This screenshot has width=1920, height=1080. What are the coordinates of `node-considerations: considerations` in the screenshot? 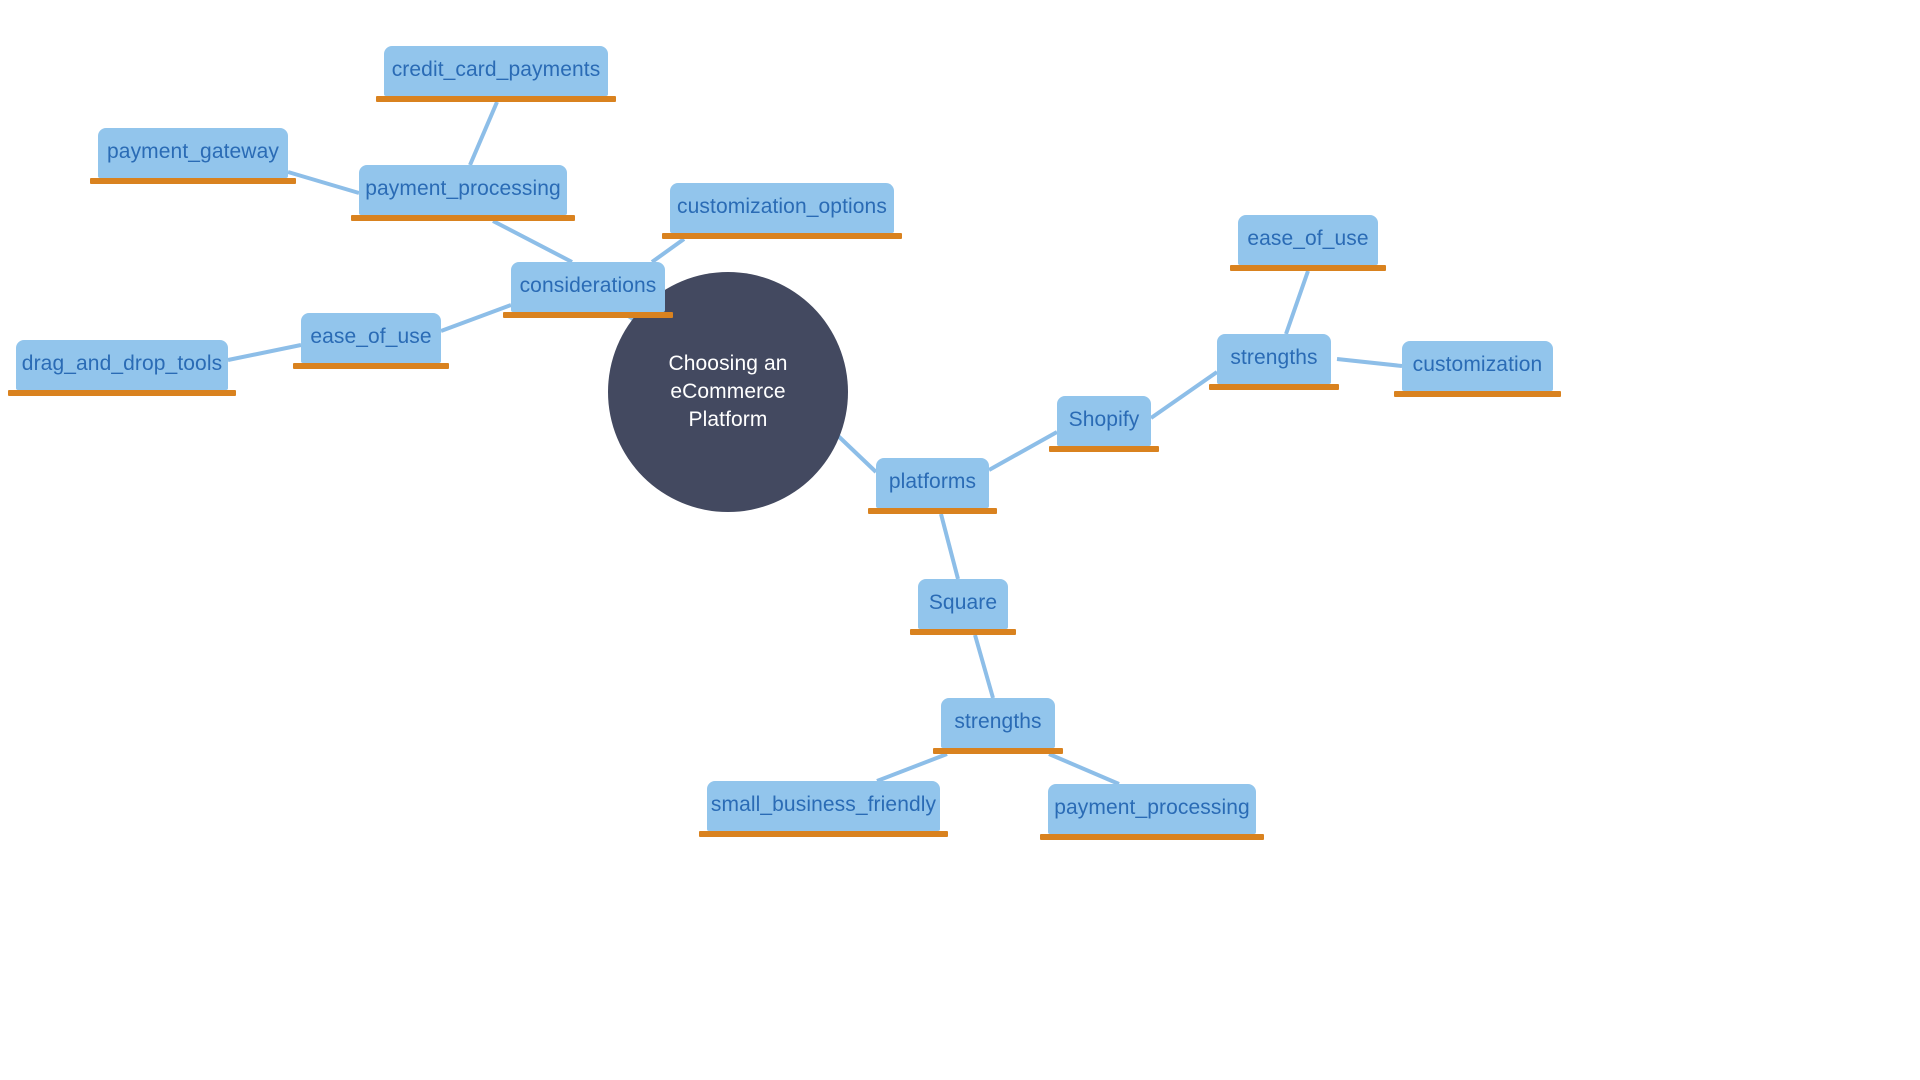 It's located at (588, 290).